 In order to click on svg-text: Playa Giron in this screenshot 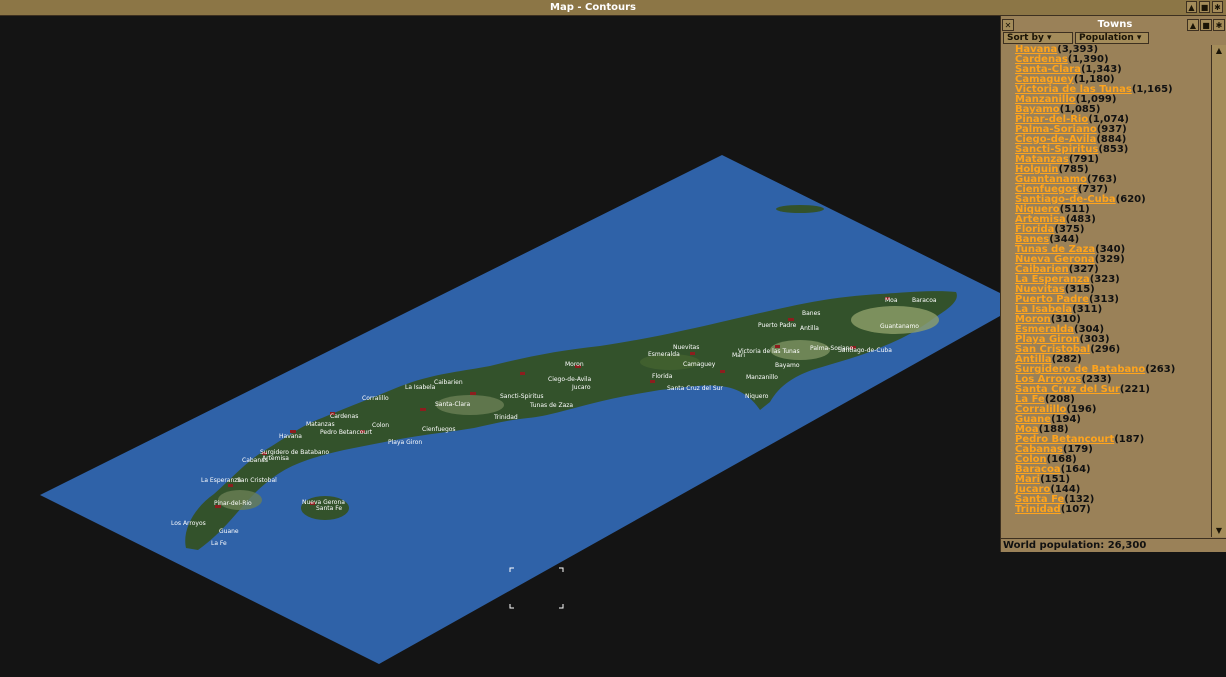, I will do `click(405, 442)`.